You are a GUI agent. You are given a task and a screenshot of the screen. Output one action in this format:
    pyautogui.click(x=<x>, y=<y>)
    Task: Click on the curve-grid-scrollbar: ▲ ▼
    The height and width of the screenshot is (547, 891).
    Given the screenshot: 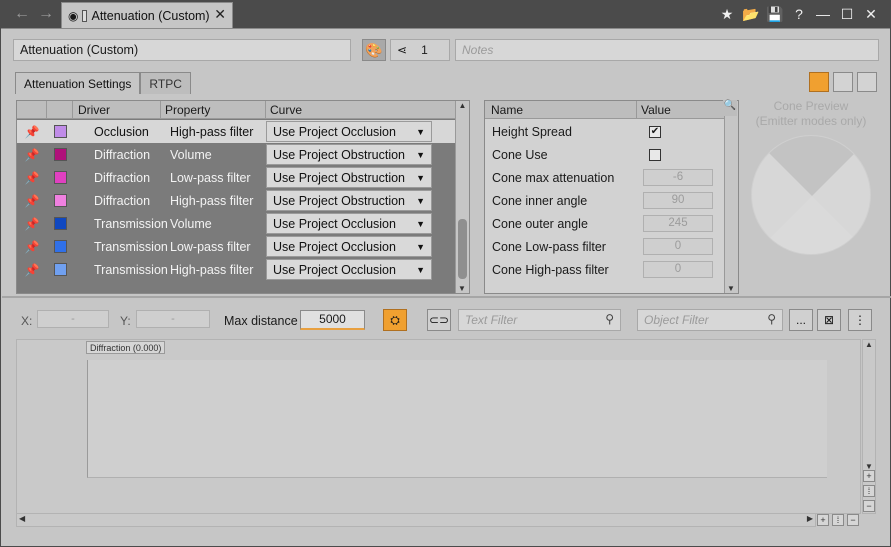 What is the action you would take?
    pyautogui.click(x=462, y=197)
    